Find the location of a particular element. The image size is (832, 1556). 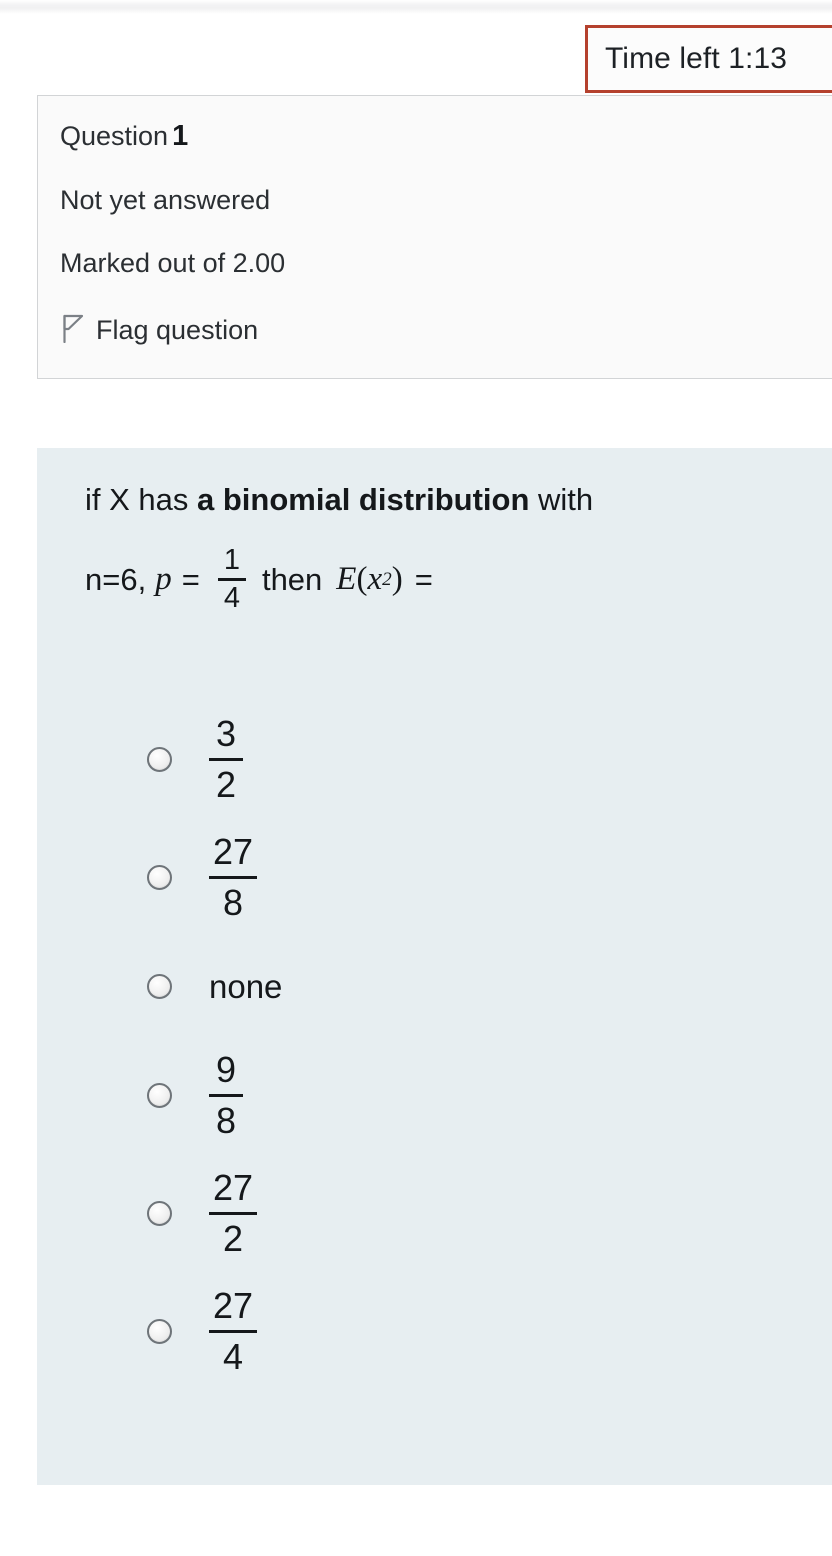

question-marks: Marked out of 2.00 is located at coordinates (173, 263).